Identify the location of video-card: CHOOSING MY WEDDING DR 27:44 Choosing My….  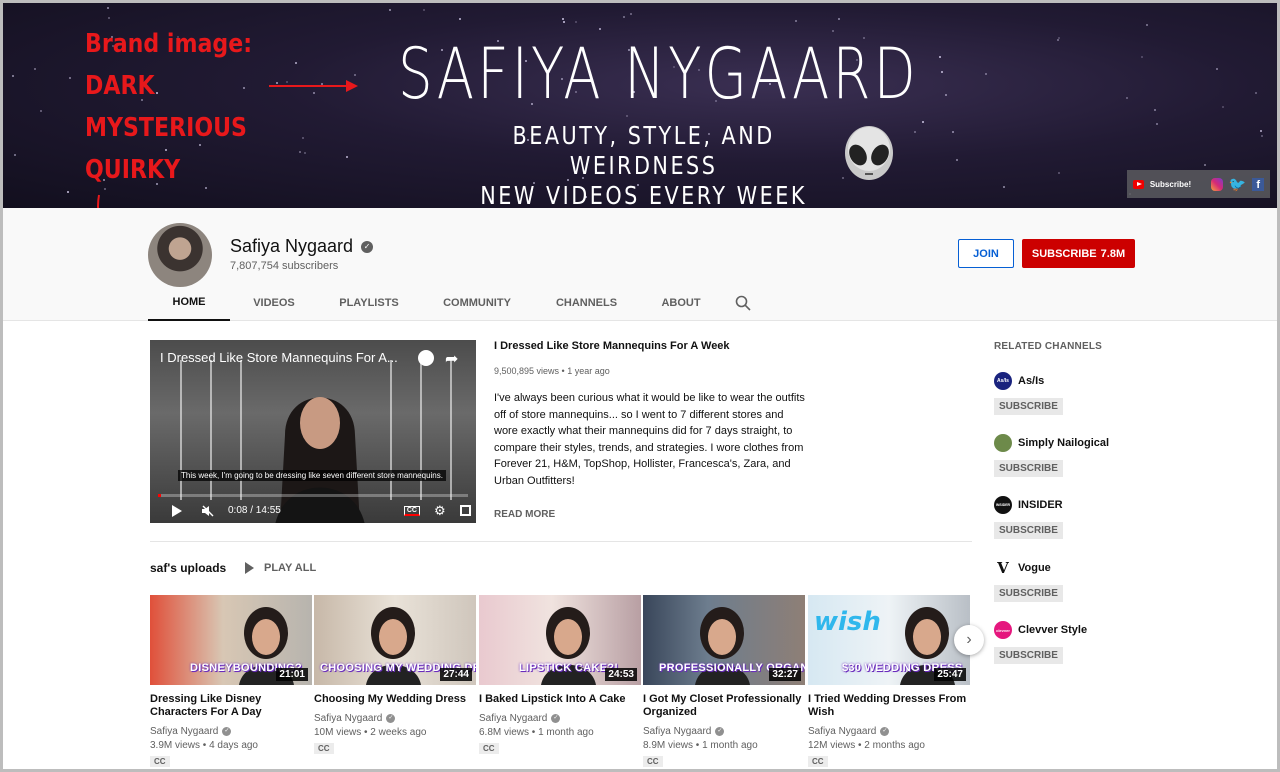
(395, 675).